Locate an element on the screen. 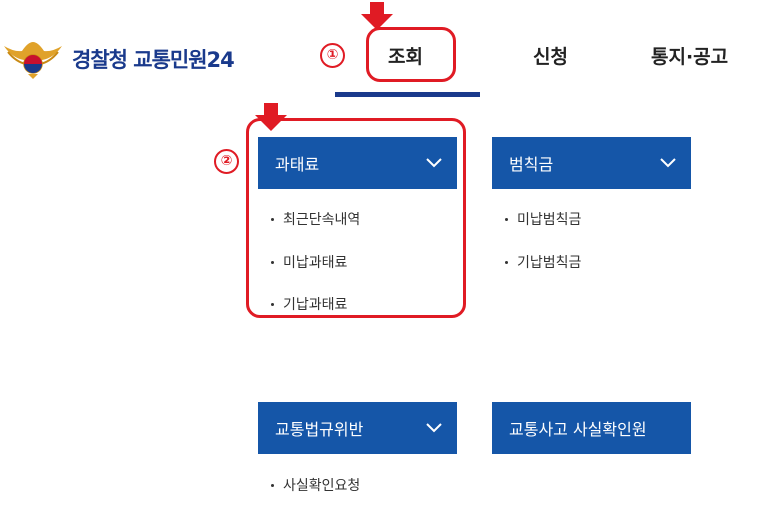 This screenshot has width=764, height=513. menu-traffic-violation-label: 교통법규위반 is located at coordinates (319, 429).